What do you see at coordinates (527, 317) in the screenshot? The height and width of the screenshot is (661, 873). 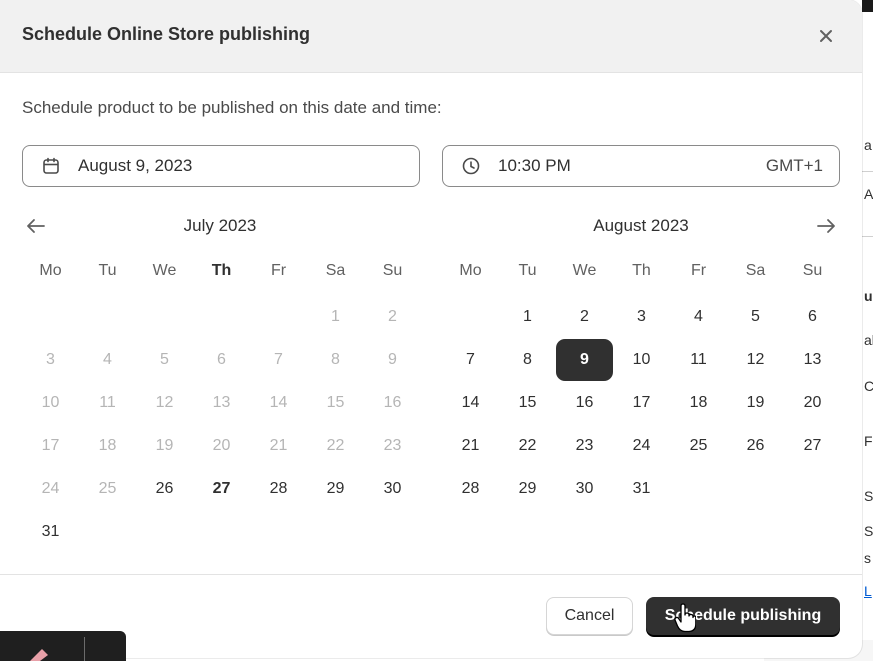 I see `calendar-day: 1` at bounding box center [527, 317].